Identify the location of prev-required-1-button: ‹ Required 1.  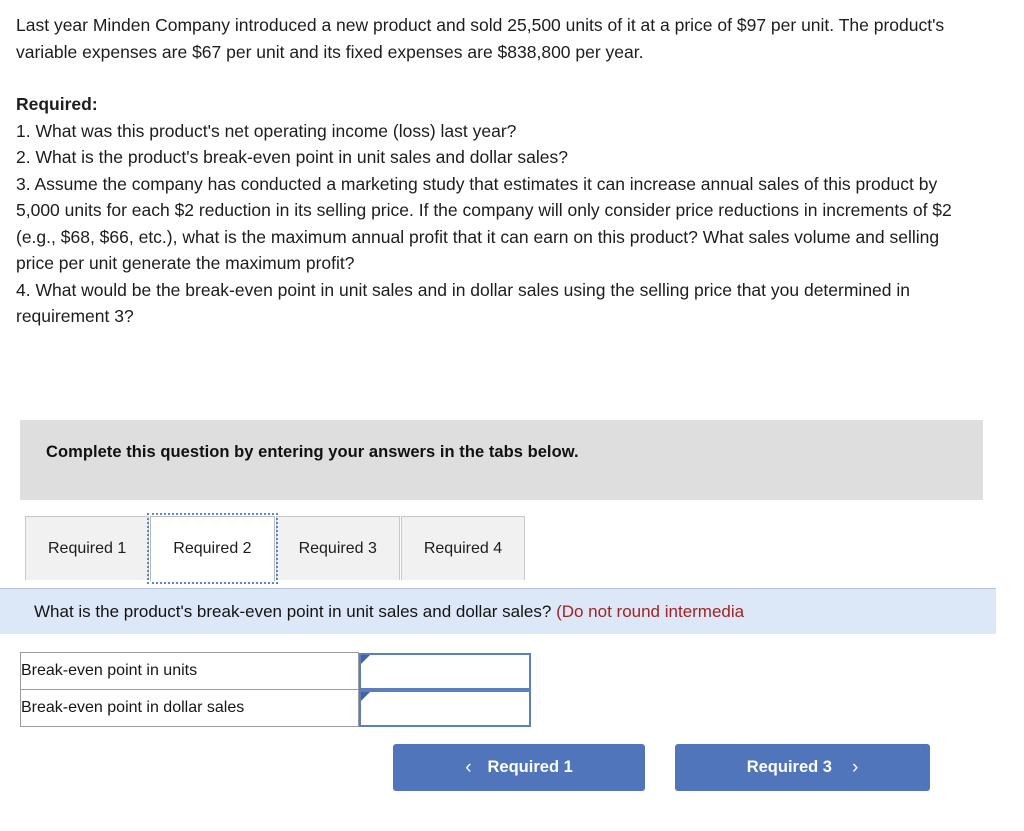
(519, 767).